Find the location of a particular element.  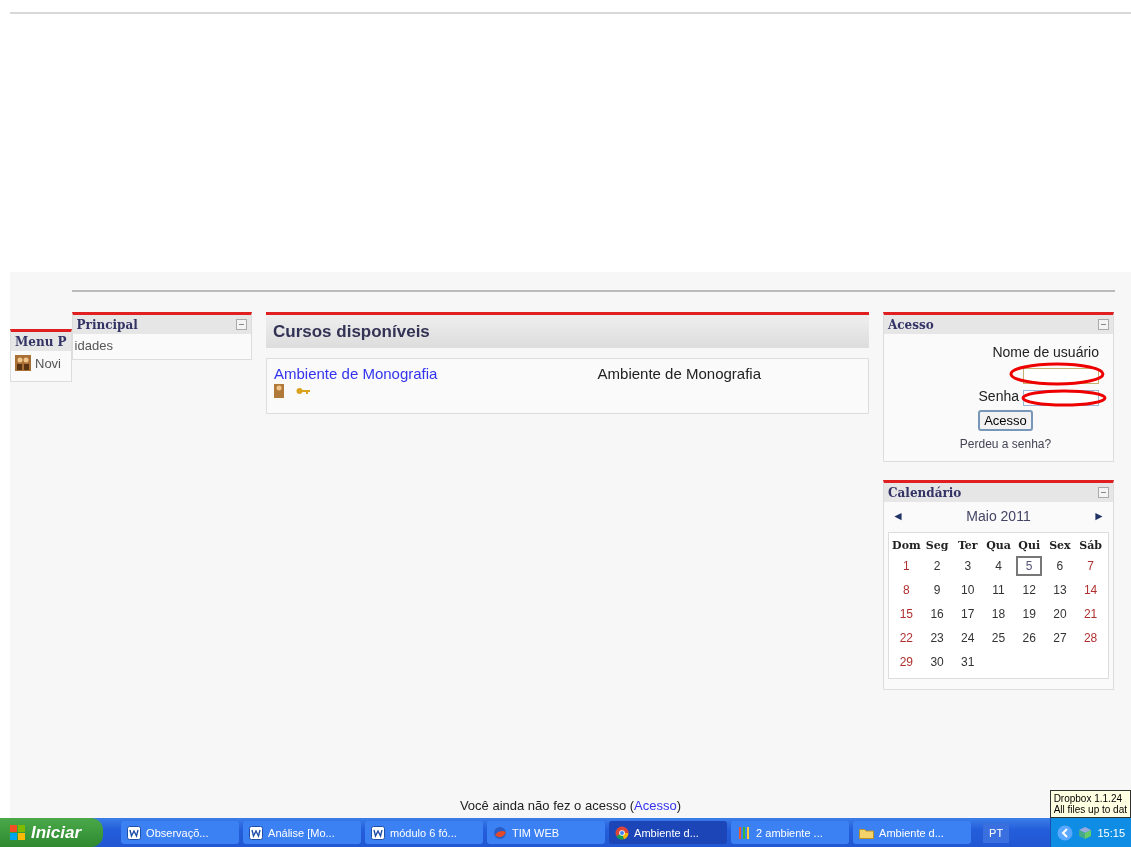

calendar-day: 1 is located at coordinates (906, 566).